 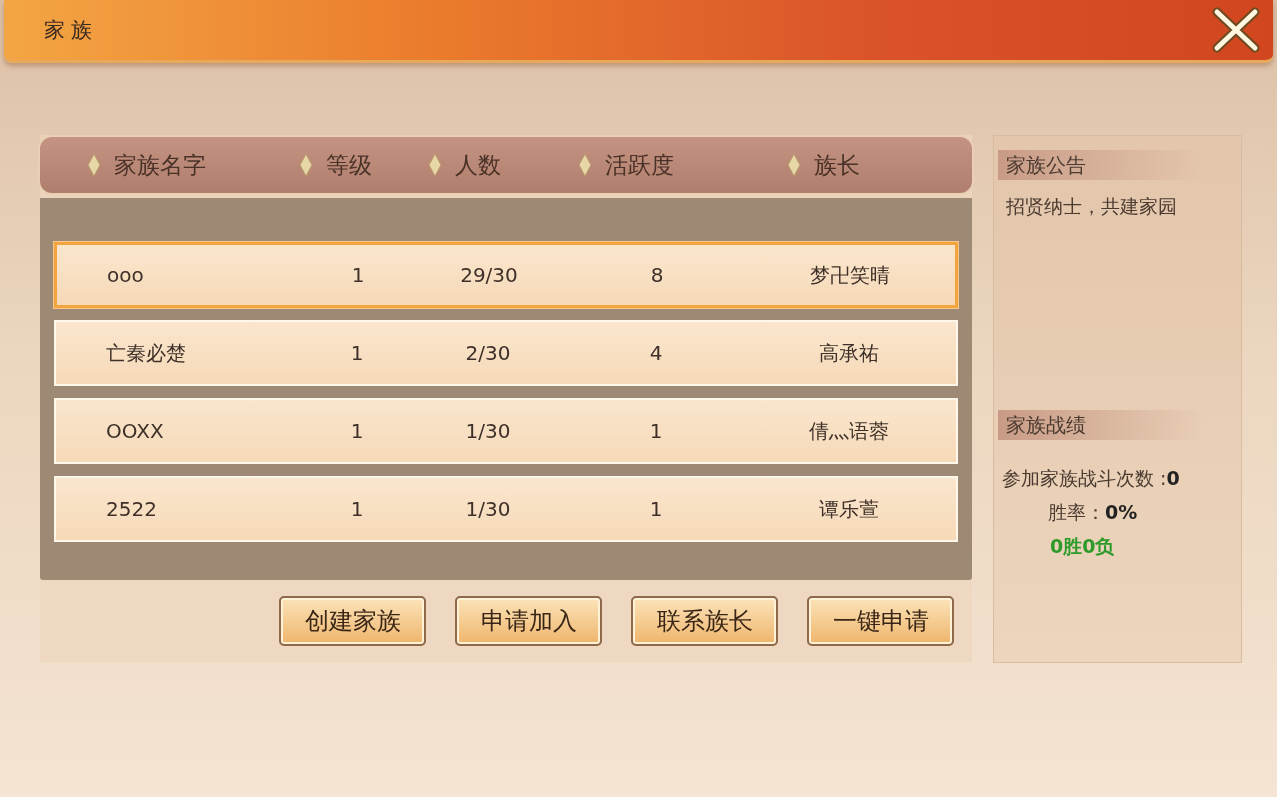 What do you see at coordinates (1091, 206) in the screenshot?
I see `notice-text: 招贤纳士，共建家园` at bounding box center [1091, 206].